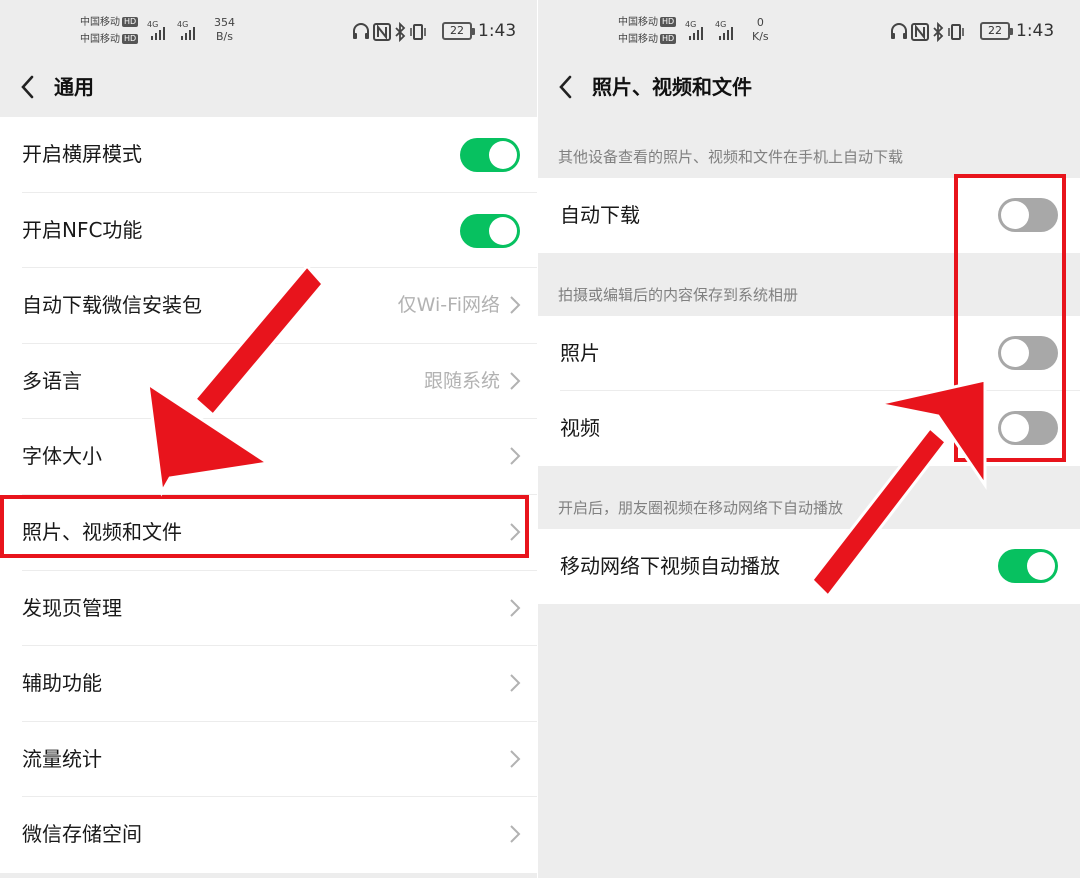 The image size is (1080, 878). What do you see at coordinates (809, 89) in the screenshot?
I see `nav-header: 照片、视频和文件` at bounding box center [809, 89].